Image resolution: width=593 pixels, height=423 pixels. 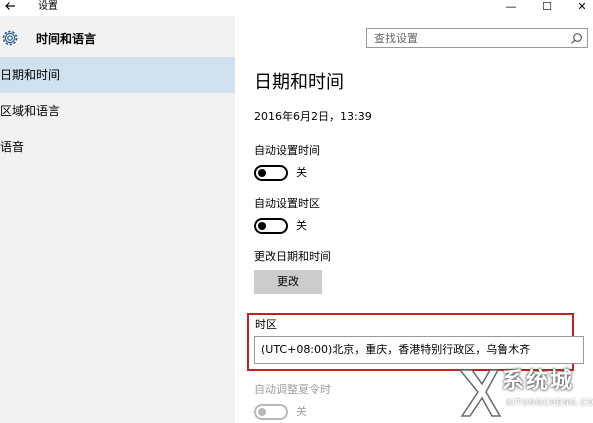 I want to click on auto-timezone-state: 关, so click(x=301, y=225).